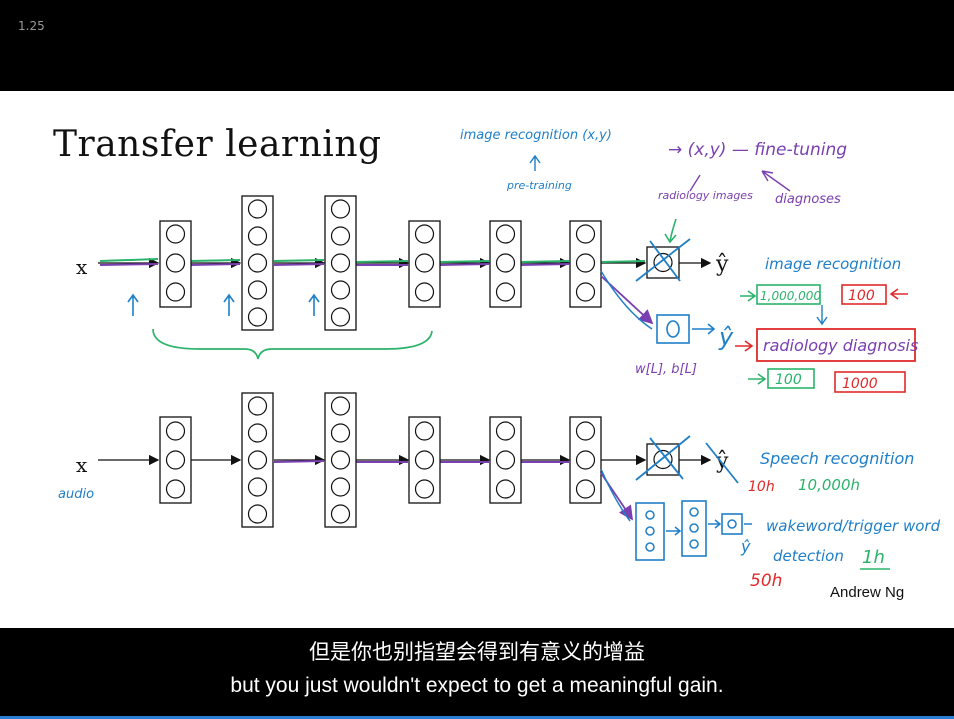 This screenshot has width=954, height=719. What do you see at coordinates (766, 581) in the screenshot?
I see `note-detection-hours-big: 50h` at bounding box center [766, 581].